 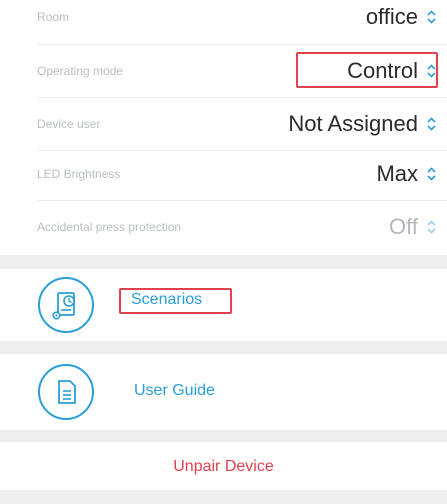 What do you see at coordinates (223, 124) in the screenshot?
I see `device-user-row: Device user Not Assigned` at bounding box center [223, 124].